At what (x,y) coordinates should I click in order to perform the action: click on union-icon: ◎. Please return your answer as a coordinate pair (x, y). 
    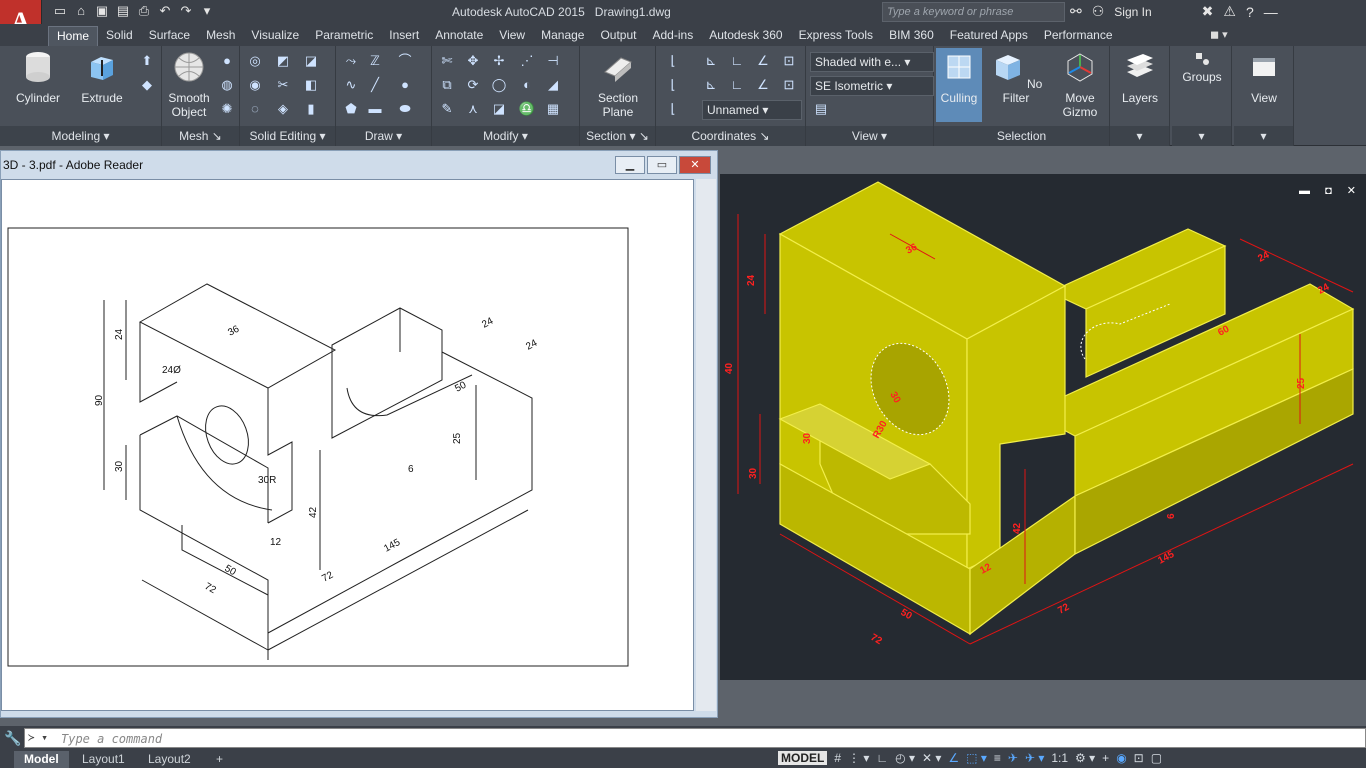
    Looking at the image, I should click on (255, 61).